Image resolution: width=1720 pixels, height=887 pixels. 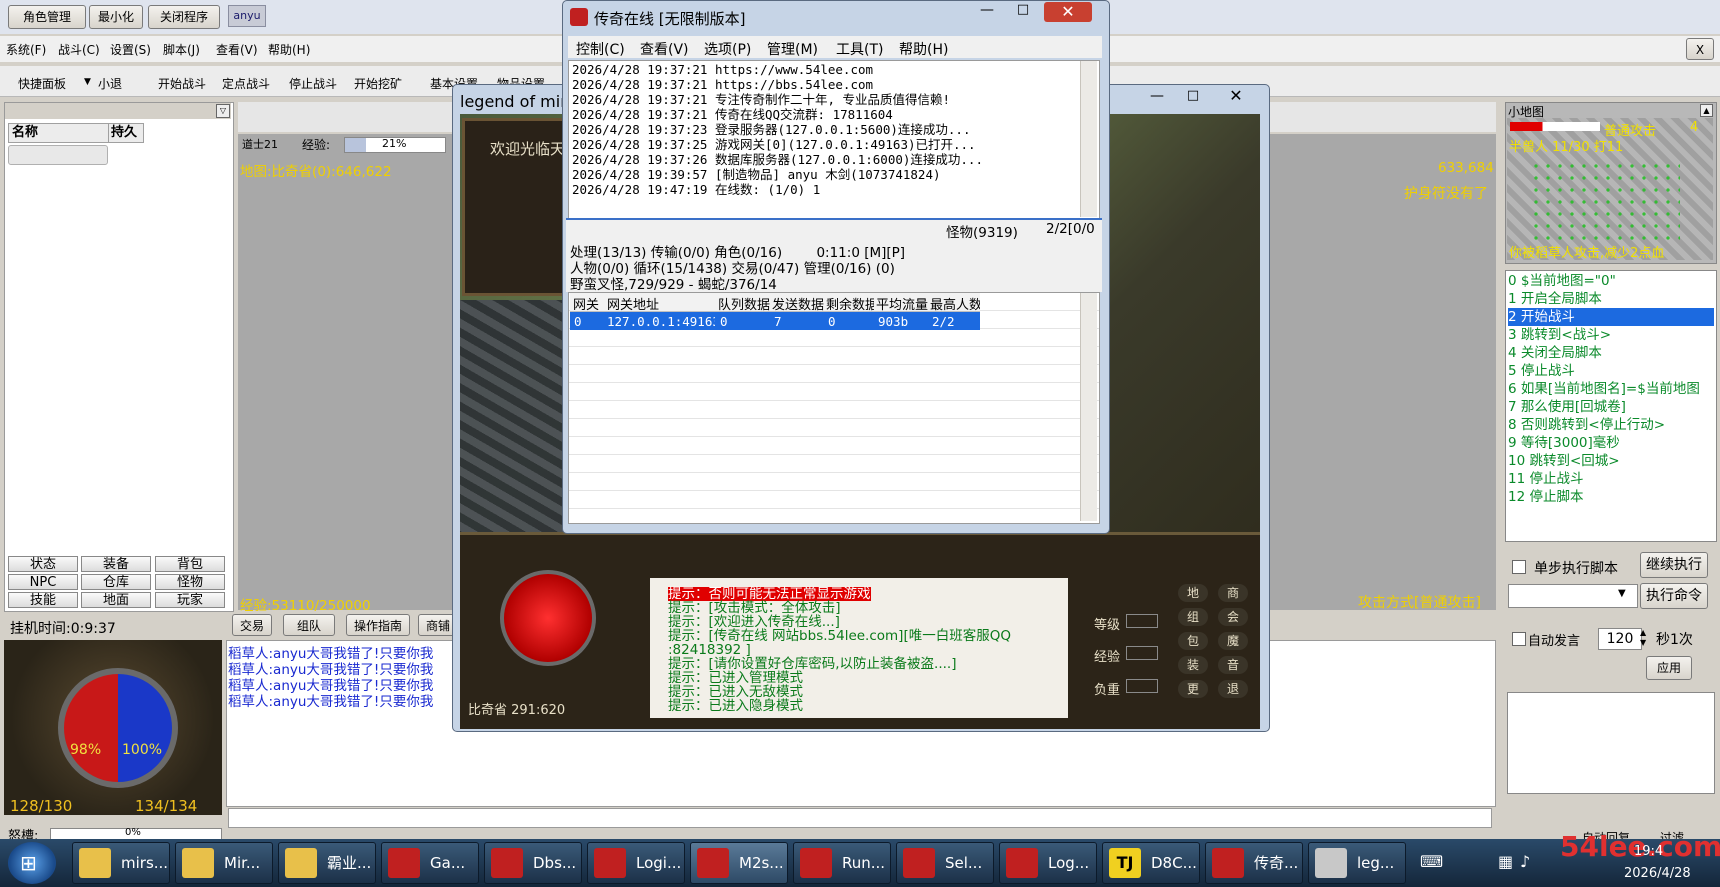 I want to click on close-icon: ✕, so click(x=1236, y=95).